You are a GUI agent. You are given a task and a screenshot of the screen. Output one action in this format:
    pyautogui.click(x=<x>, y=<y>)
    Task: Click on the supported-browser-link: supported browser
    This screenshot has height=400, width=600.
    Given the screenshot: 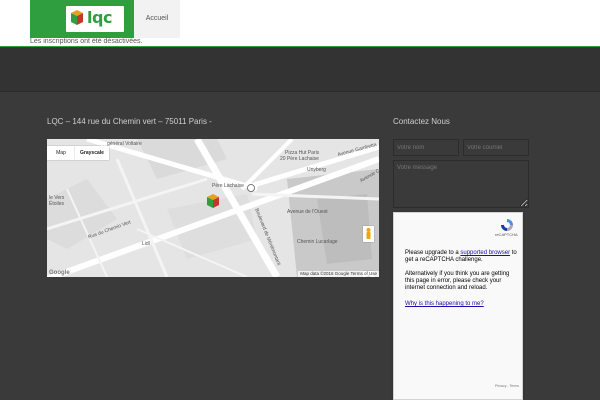 What is the action you would take?
    pyautogui.click(x=485, y=253)
    